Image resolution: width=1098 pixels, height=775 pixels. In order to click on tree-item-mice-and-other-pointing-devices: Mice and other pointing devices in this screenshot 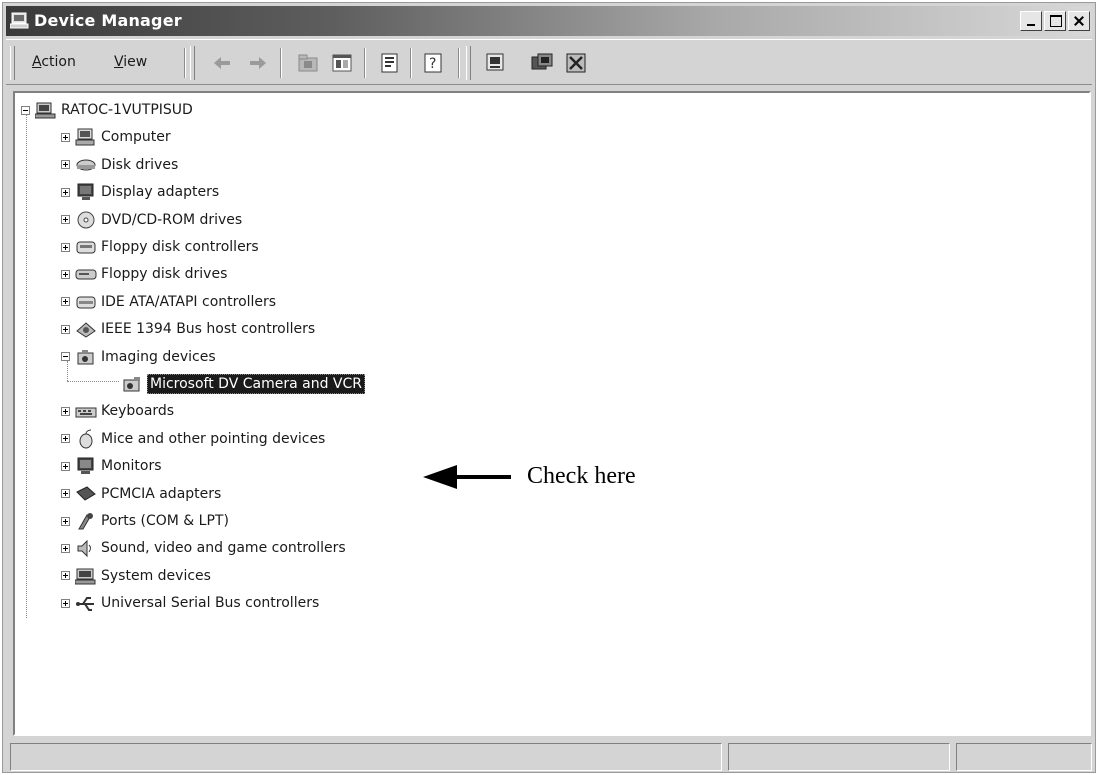, I will do `click(193, 439)`.